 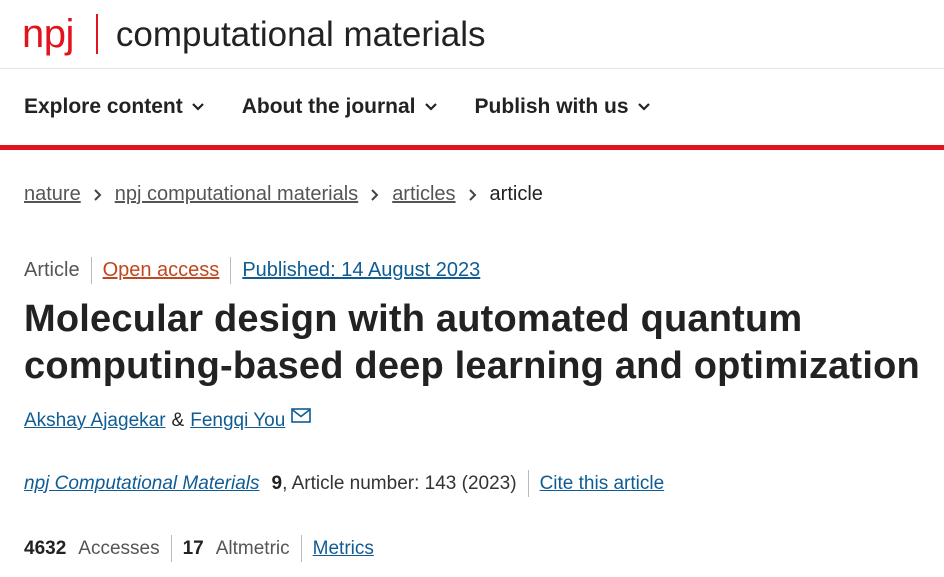 I want to click on nav-about-journal: About the journal, so click(x=340, y=107).